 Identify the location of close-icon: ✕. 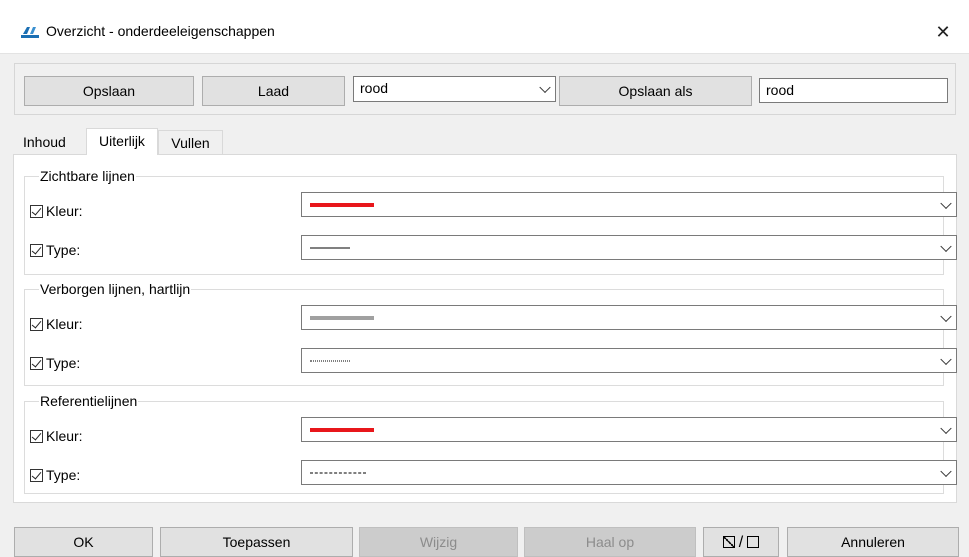
(943, 32).